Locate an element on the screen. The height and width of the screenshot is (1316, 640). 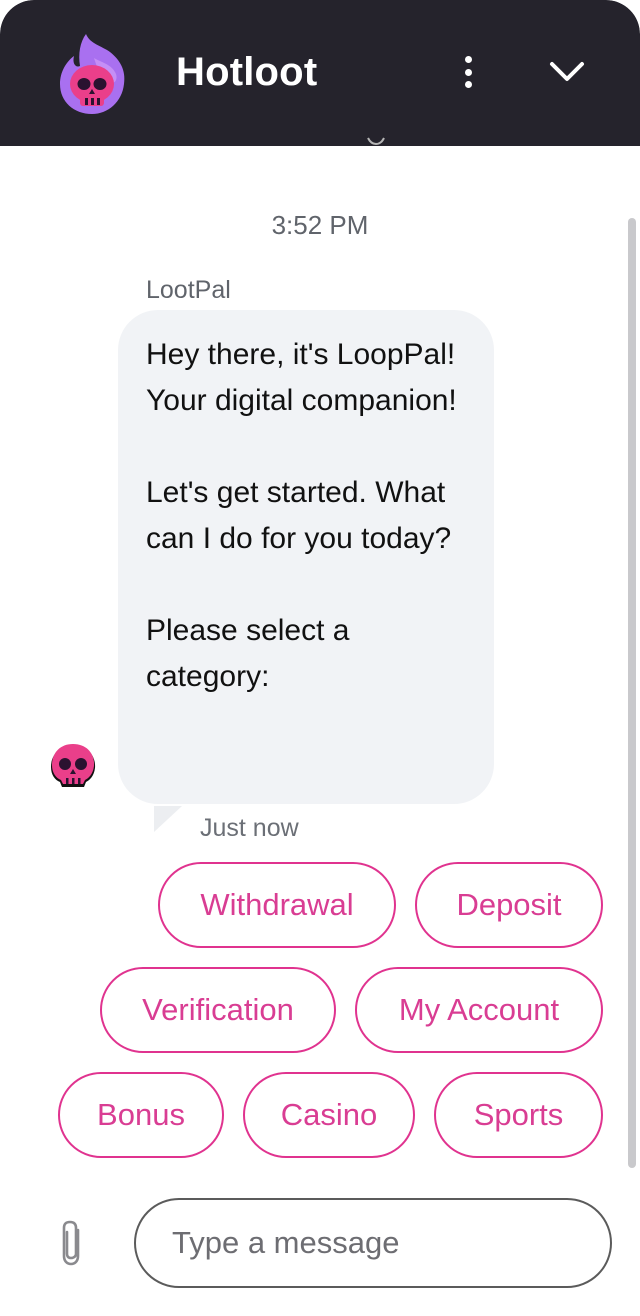
brand-title: Hotloot is located at coordinates (247, 72).